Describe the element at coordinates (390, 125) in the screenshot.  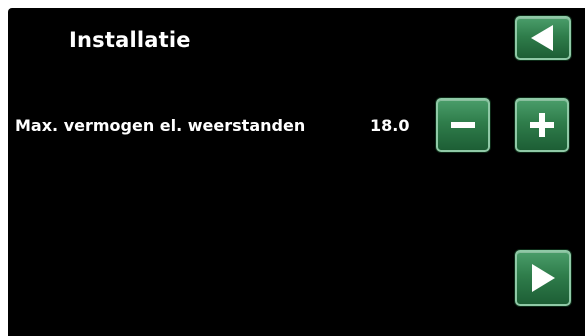
I see `setting-value: 18.0` at that location.